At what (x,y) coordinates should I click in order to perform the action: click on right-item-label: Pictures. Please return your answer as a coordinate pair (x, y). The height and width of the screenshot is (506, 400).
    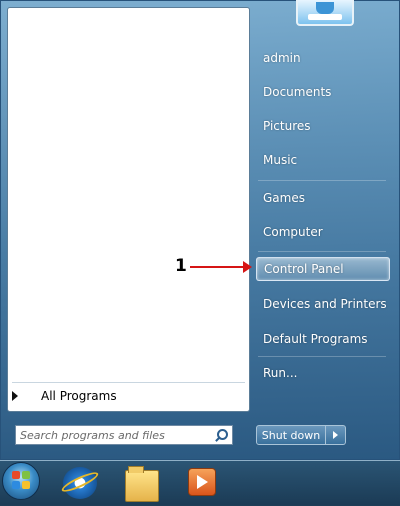
    Looking at the image, I should click on (287, 126).